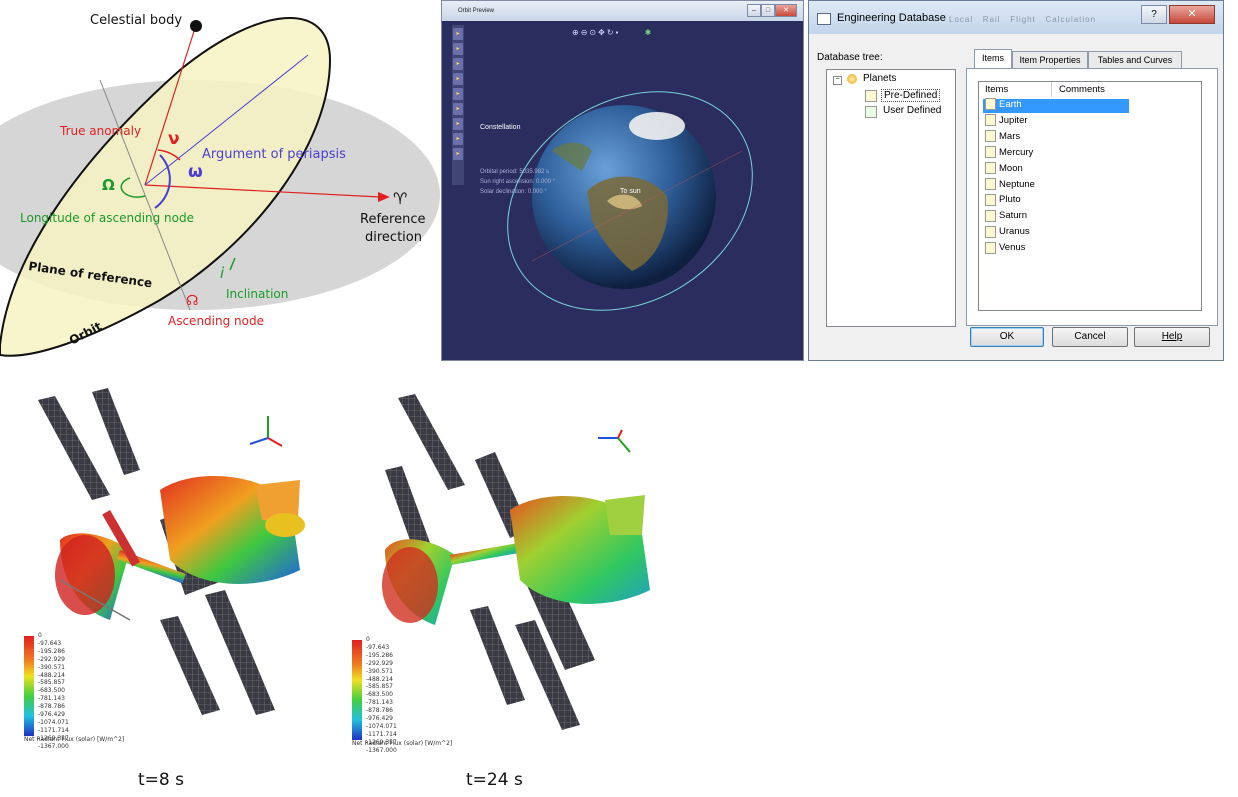  Describe the element at coordinates (991, 19) in the screenshot. I see `bg-menu-item: Rail` at that location.